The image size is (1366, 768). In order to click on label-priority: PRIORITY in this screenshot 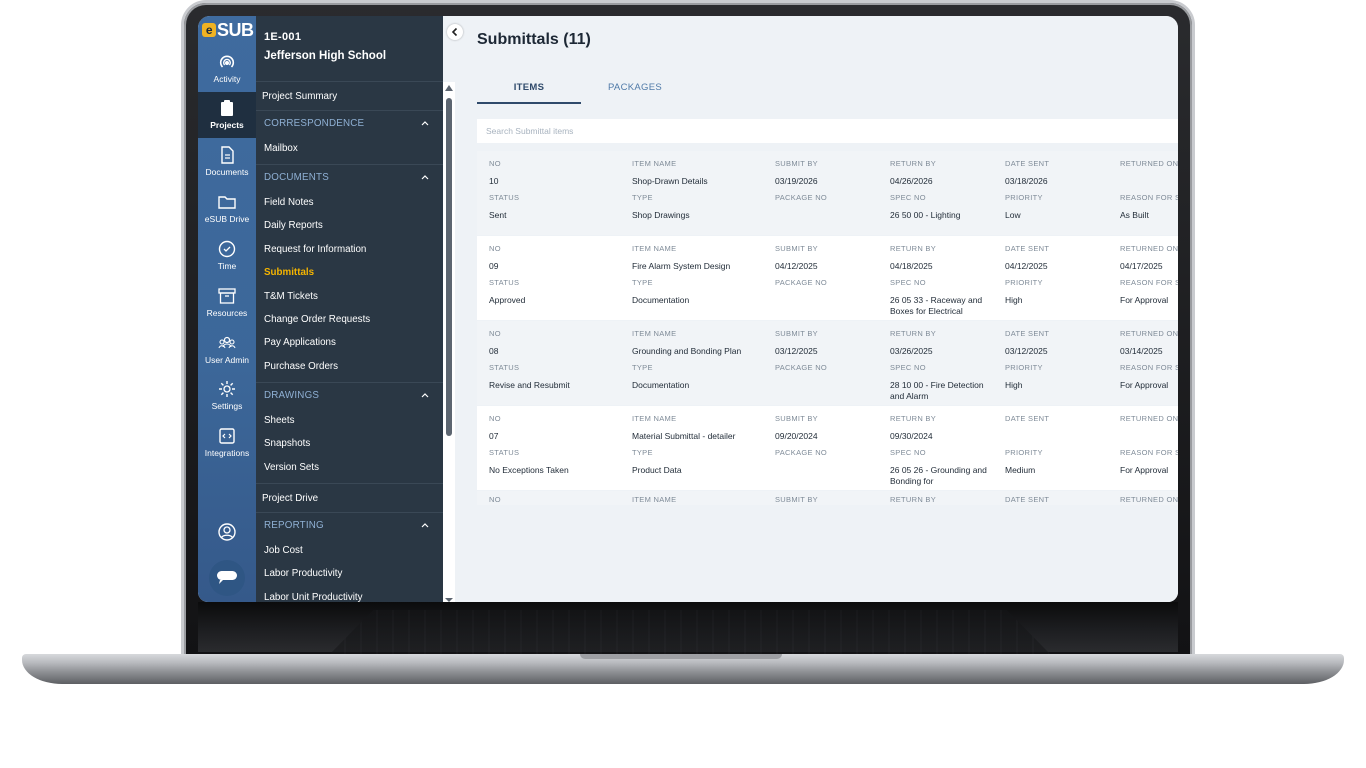, I will do `click(1024, 367)`.